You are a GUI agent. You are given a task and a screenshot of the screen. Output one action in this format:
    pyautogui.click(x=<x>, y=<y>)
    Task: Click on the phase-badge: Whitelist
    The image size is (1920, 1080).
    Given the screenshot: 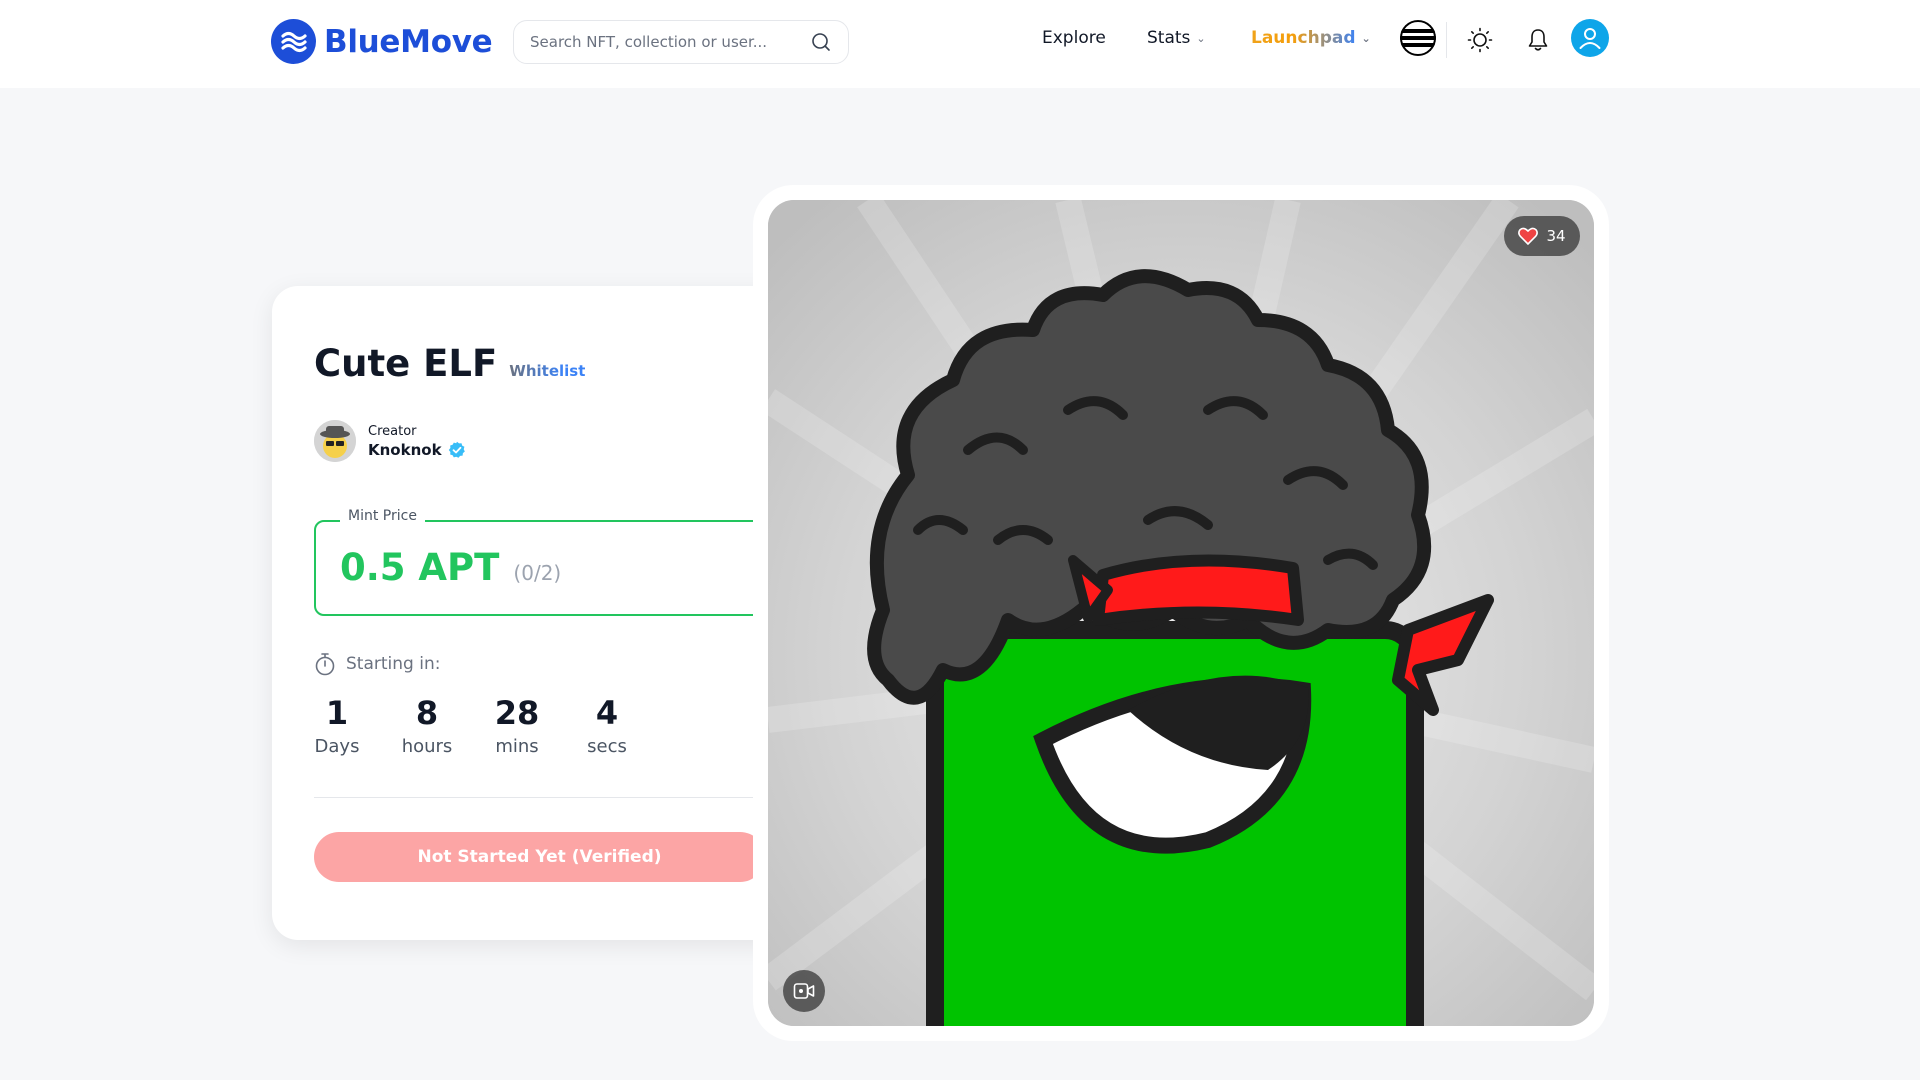 What is the action you would take?
    pyautogui.click(x=547, y=371)
    